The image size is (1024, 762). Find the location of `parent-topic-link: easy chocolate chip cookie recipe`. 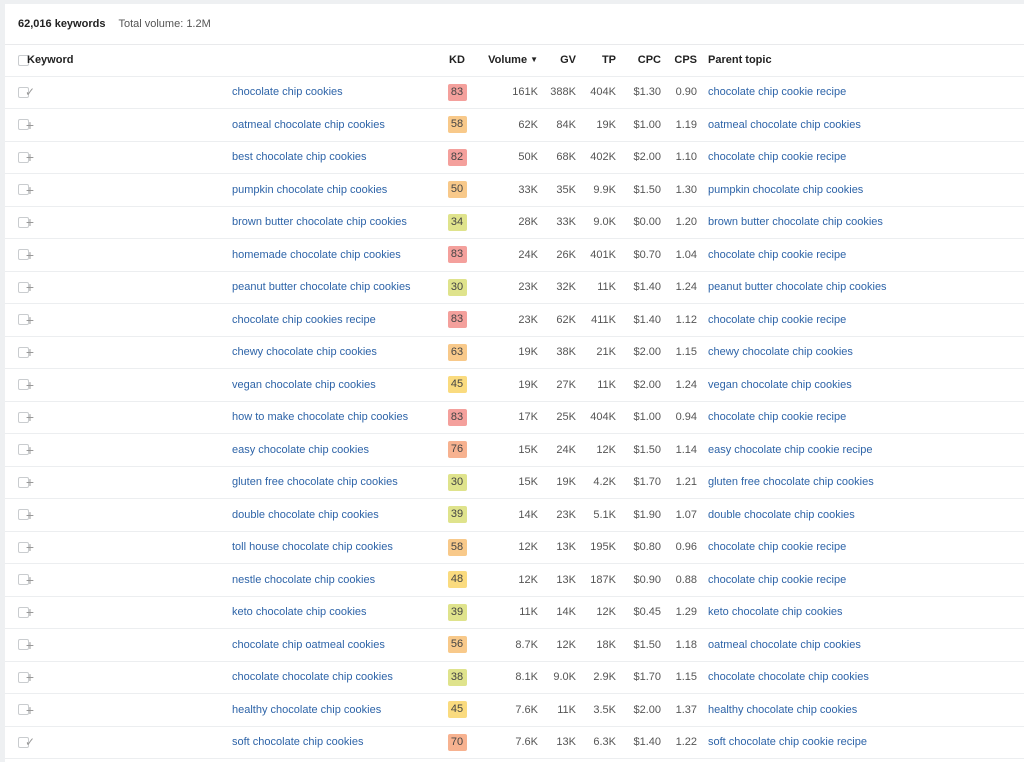

parent-topic-link: easy chocolate chip cookie recipe is located at coordinates (790, 450).